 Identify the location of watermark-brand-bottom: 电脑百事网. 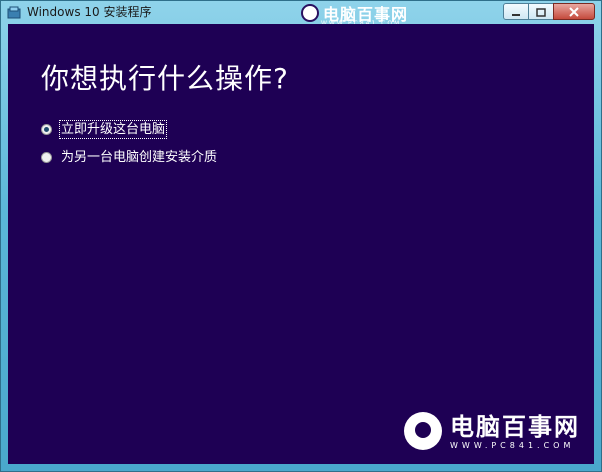
(515, 426).